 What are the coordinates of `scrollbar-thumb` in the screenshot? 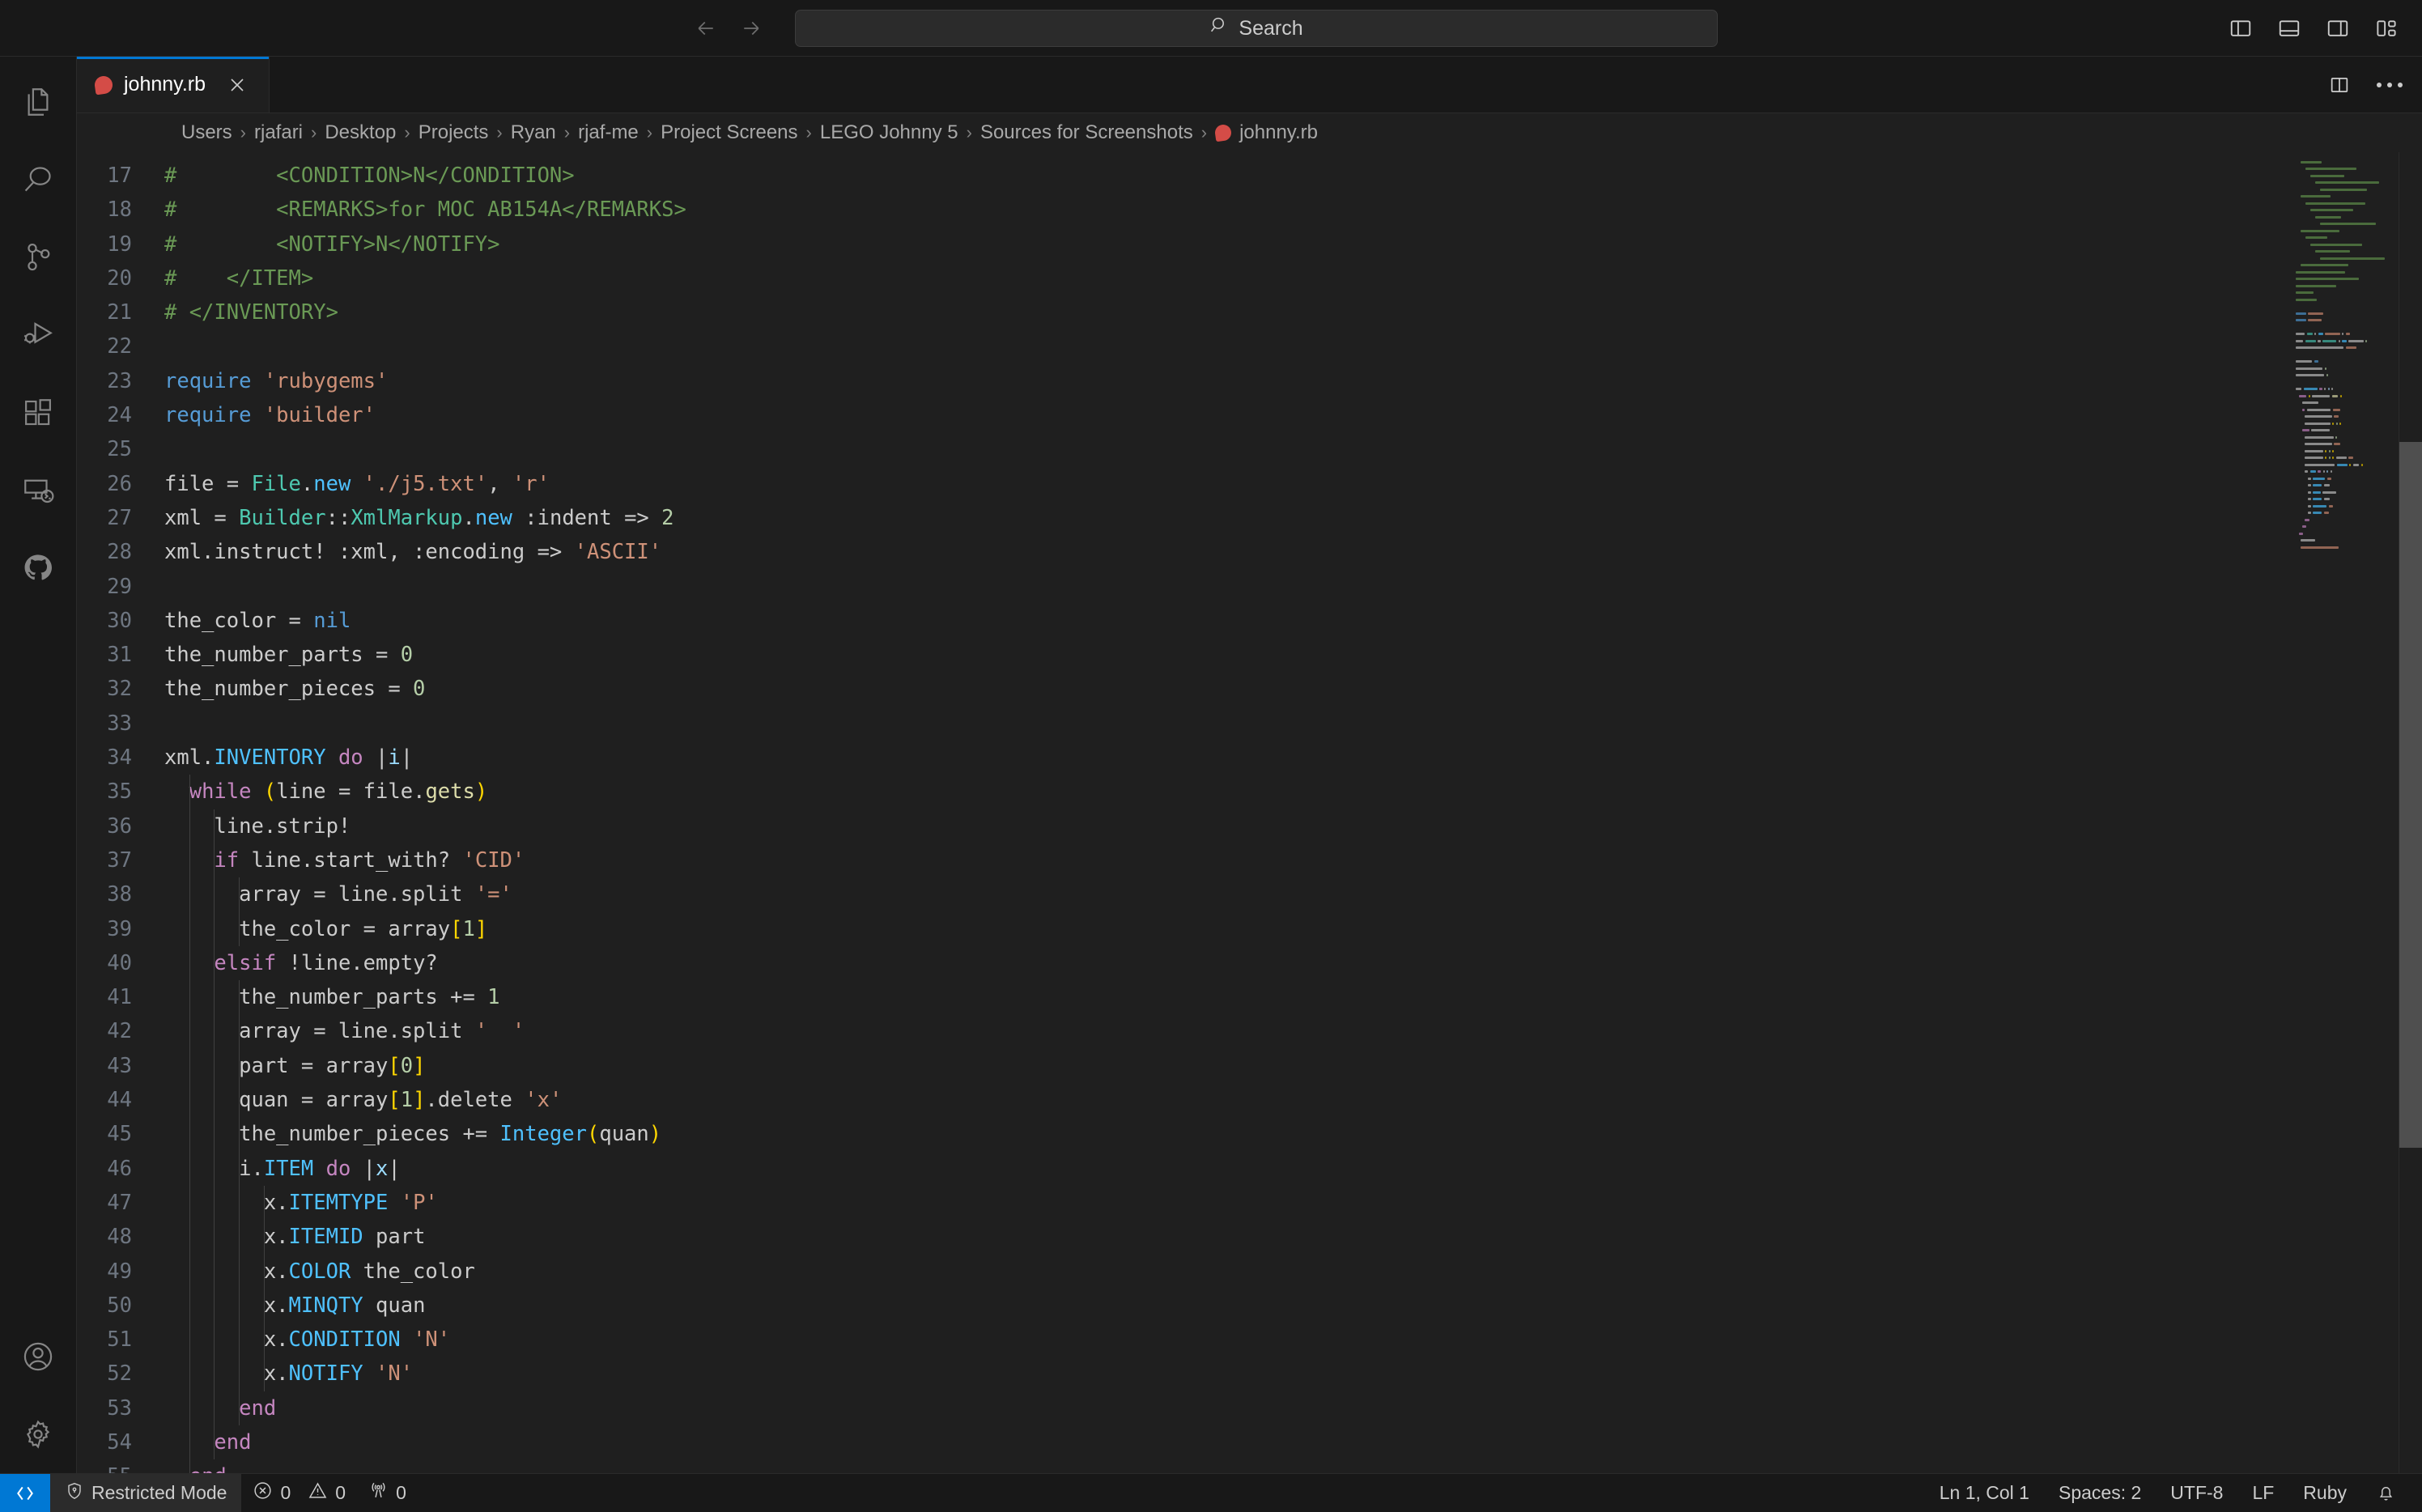 It's located at (2410, 795).